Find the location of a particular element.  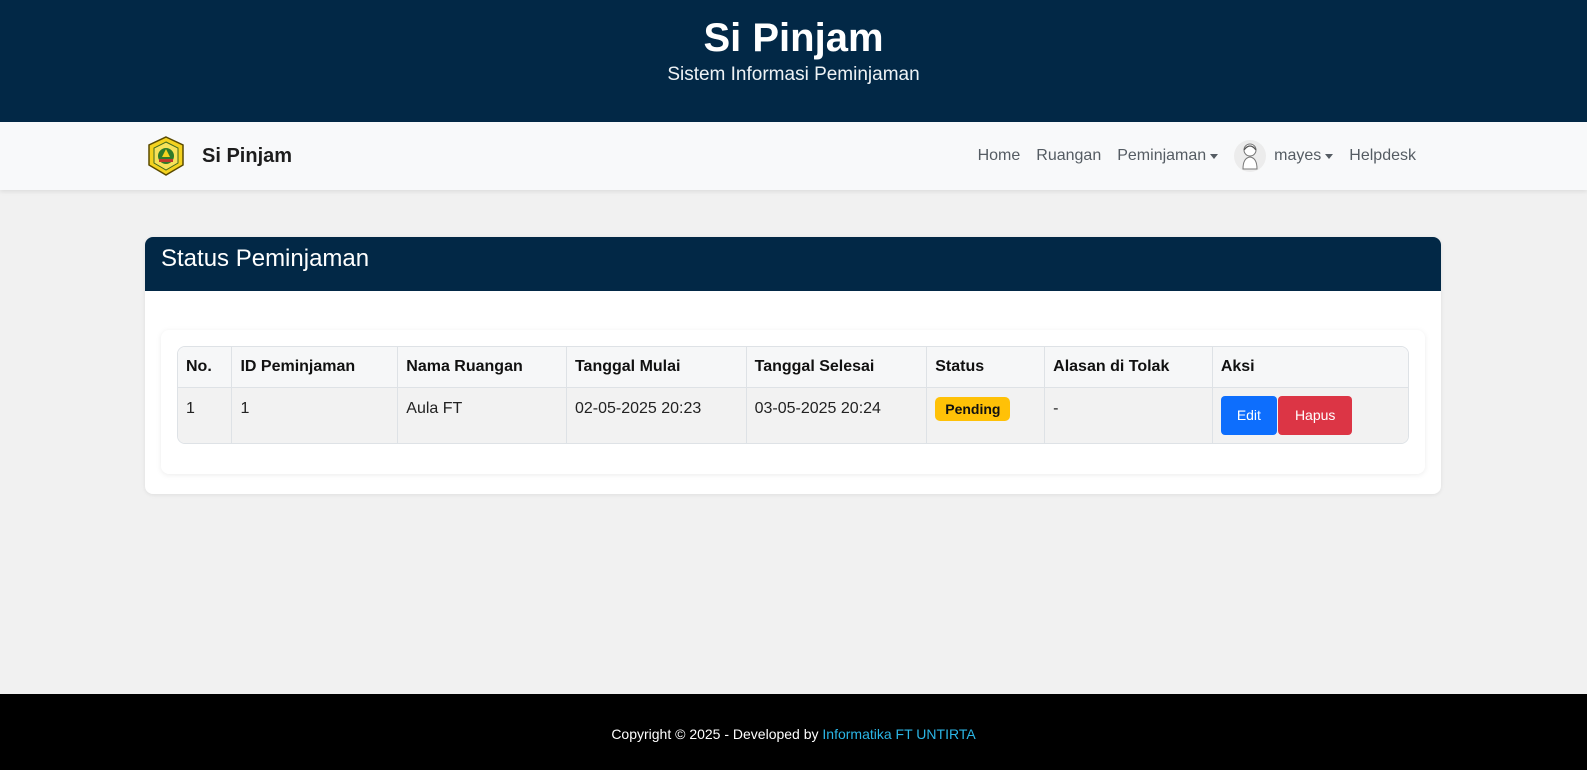

hapus-button: Hapus is located at coordinates (1315, 415).